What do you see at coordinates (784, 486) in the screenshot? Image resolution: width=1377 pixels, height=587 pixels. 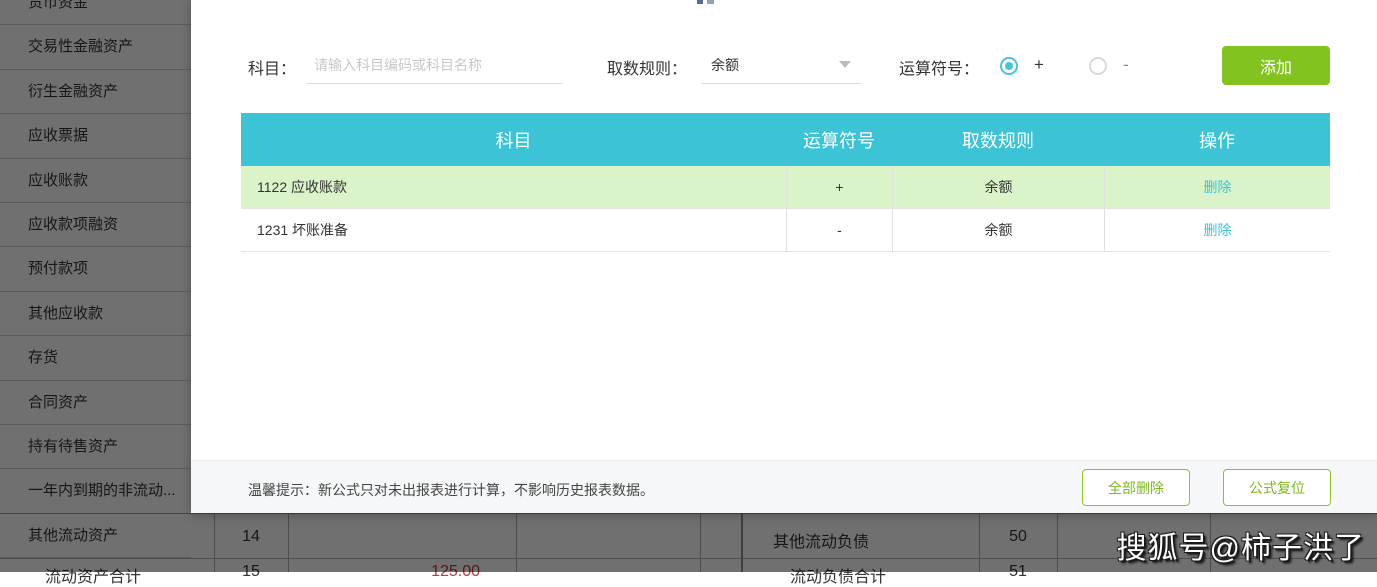 I see `modal-footer: 温馨提示：新公式只对未出报表进行计算，不影响历史报表数据。 全部删除 公式复位` at bounding box center [784, 486].